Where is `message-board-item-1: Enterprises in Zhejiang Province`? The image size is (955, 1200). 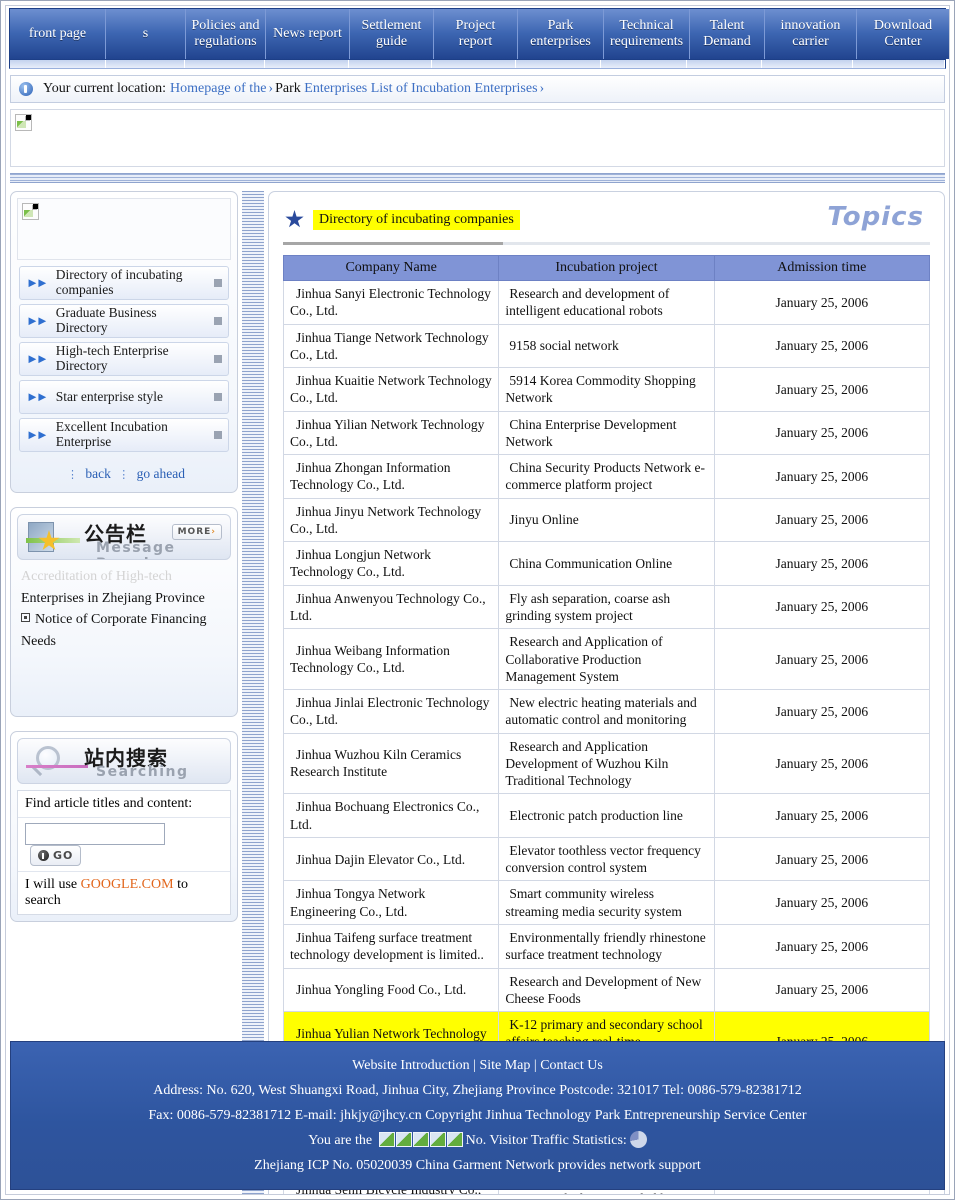 message-board-item-1: Enterprises in Zhejiang Province is located at coordinates (125, 599).